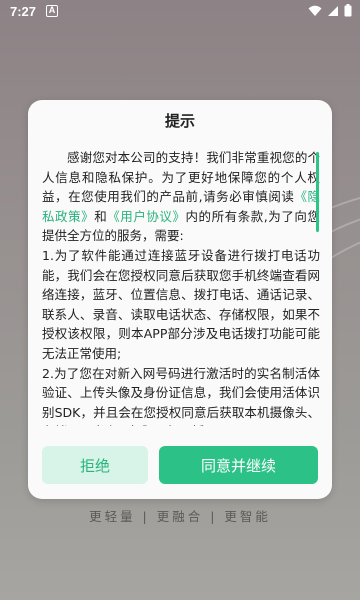 This screenshot has width=360, height=600. Describe the element at coordinates (52, 11) in the screenshot. I see `notification-icon: A` at that location.